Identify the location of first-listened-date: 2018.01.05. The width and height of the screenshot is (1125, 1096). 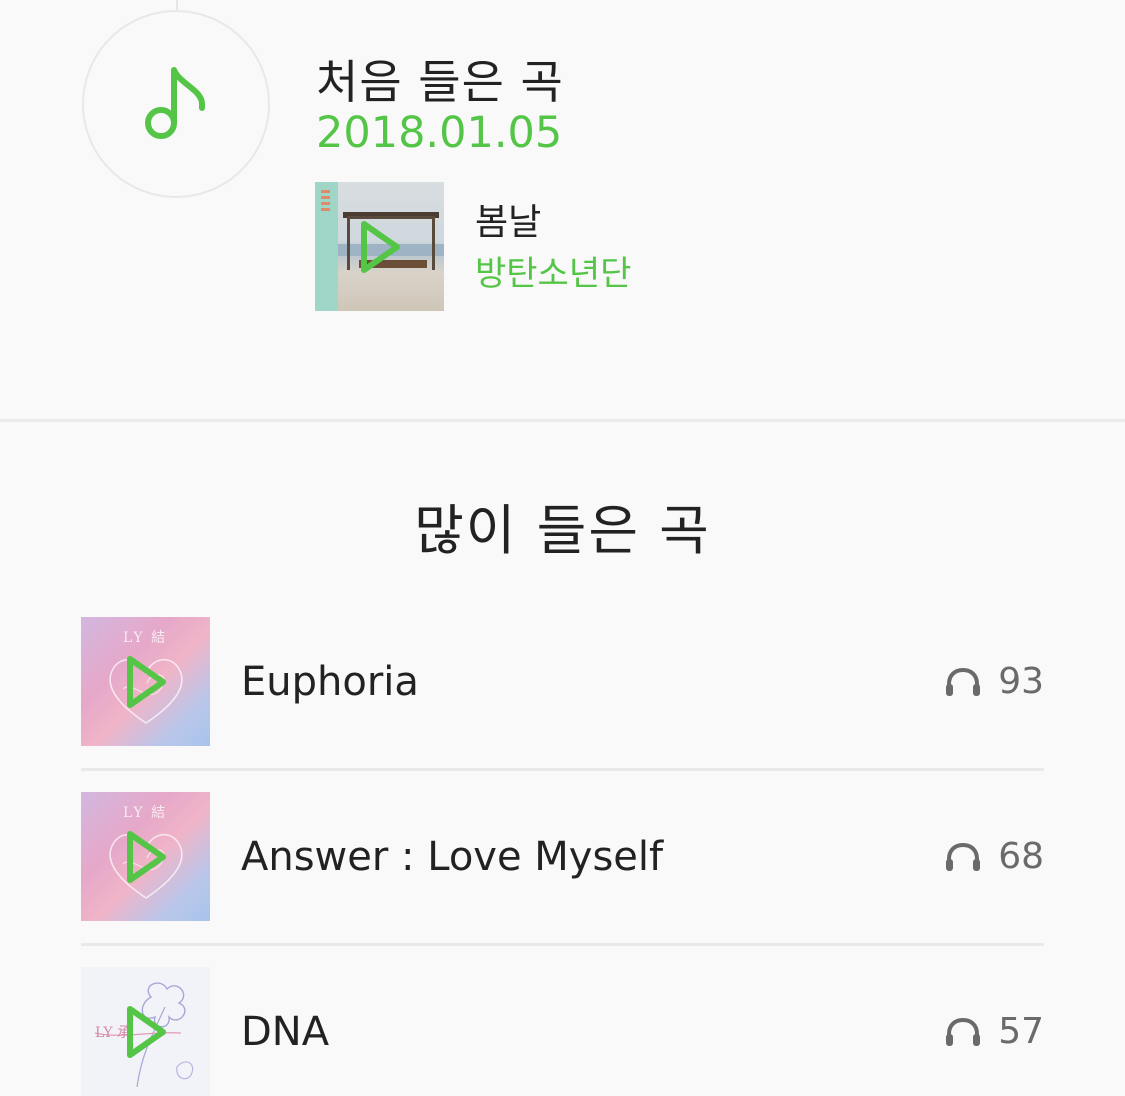
(439, 133).